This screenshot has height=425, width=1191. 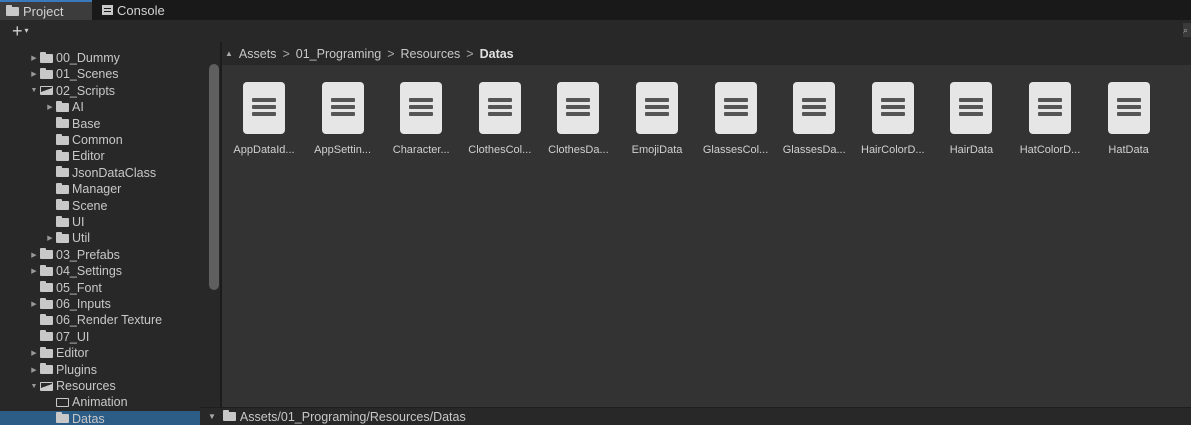 I want to click on tree-item: ▶ 03_Prefabs, so click(x=104, y=255).